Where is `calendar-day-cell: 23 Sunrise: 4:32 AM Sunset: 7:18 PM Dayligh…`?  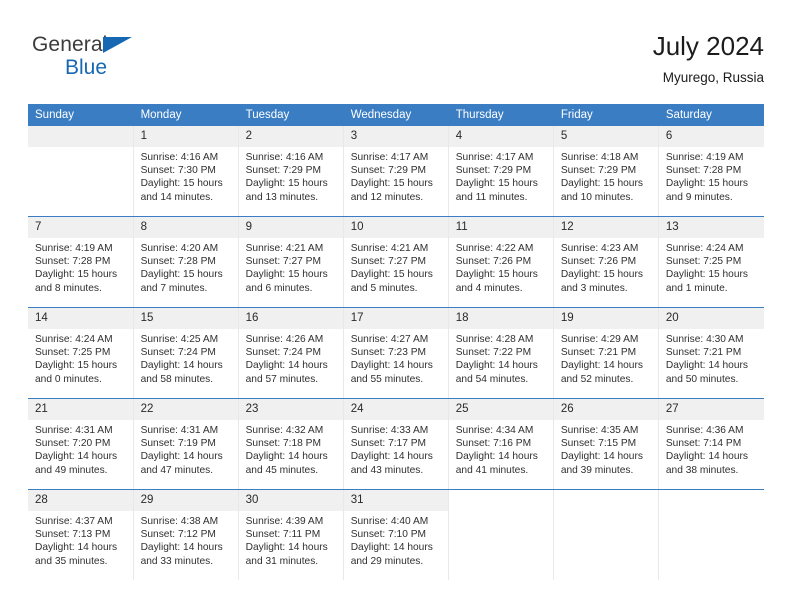
calendar-day-cell: 23 Sunrise: 4:32 AM Sunset: 7:18 PM Dayligh… is located at coordinates (291, 444).